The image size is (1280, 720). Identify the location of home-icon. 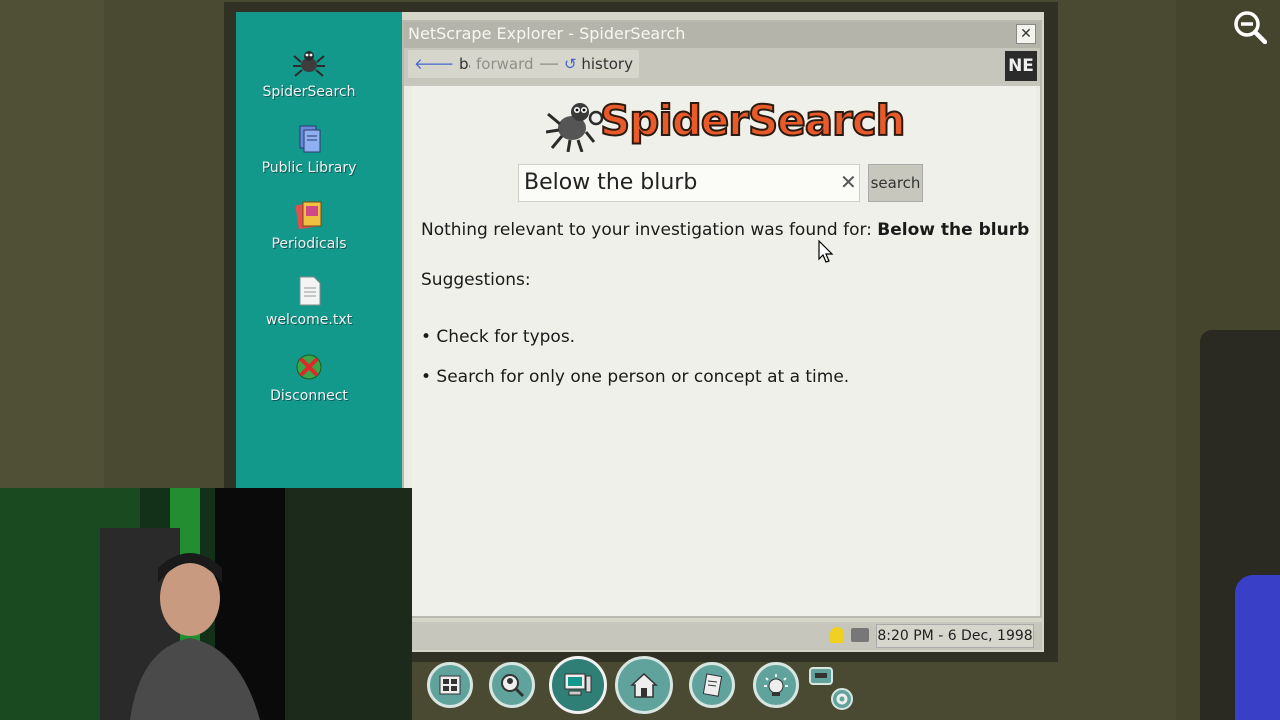
(644, 685).